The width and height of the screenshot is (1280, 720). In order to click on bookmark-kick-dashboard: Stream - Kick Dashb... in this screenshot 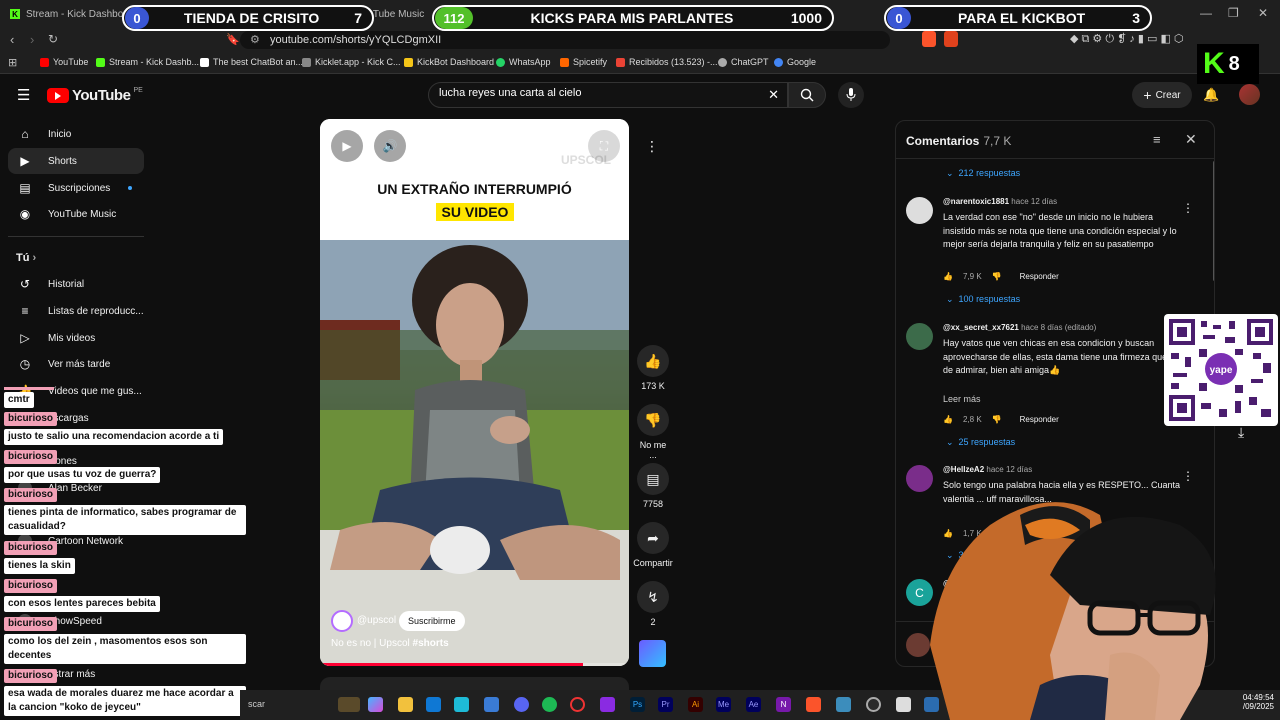, I will do `click(147, 62)`.